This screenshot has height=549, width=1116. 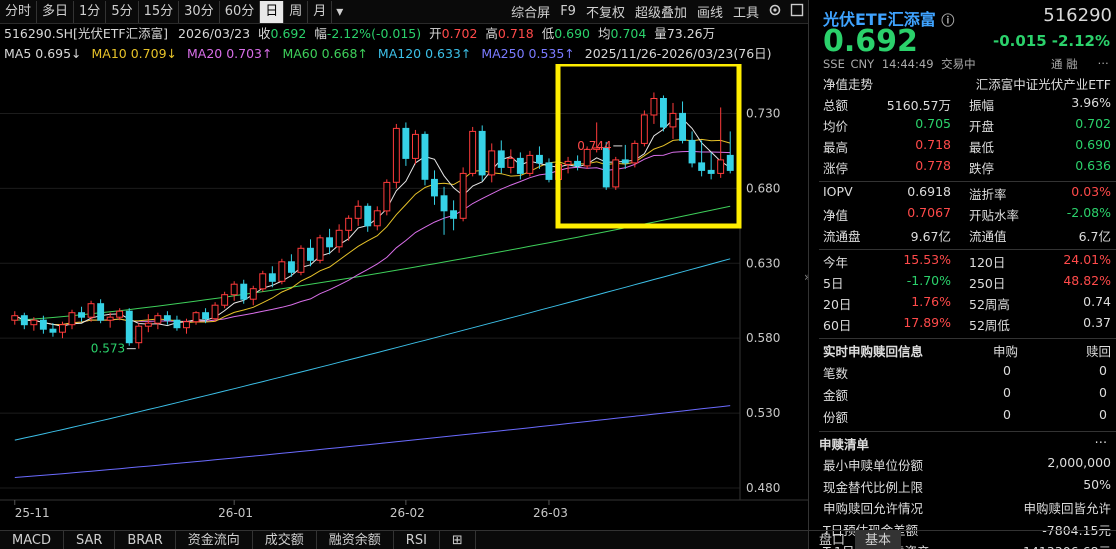 What do you see at coordinates (199, 11) in the screenshot?
I see `period-tab-5: 30分` at bounding box center [199, 11].